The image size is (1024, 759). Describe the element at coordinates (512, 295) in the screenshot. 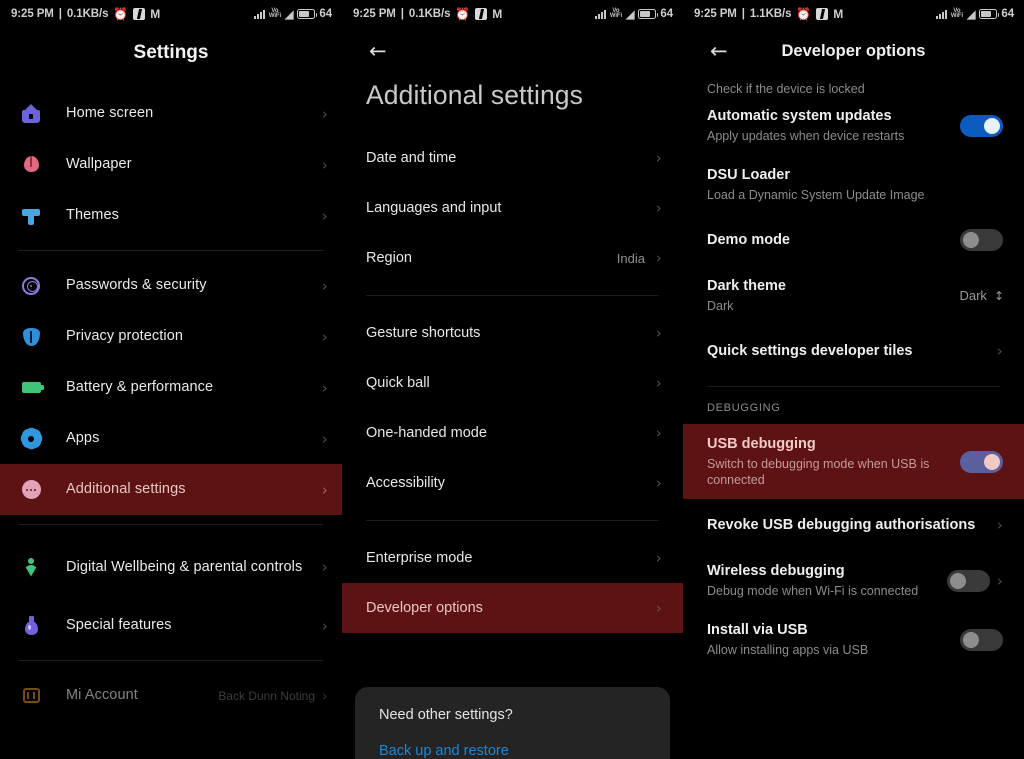

I see `divider` at that location.